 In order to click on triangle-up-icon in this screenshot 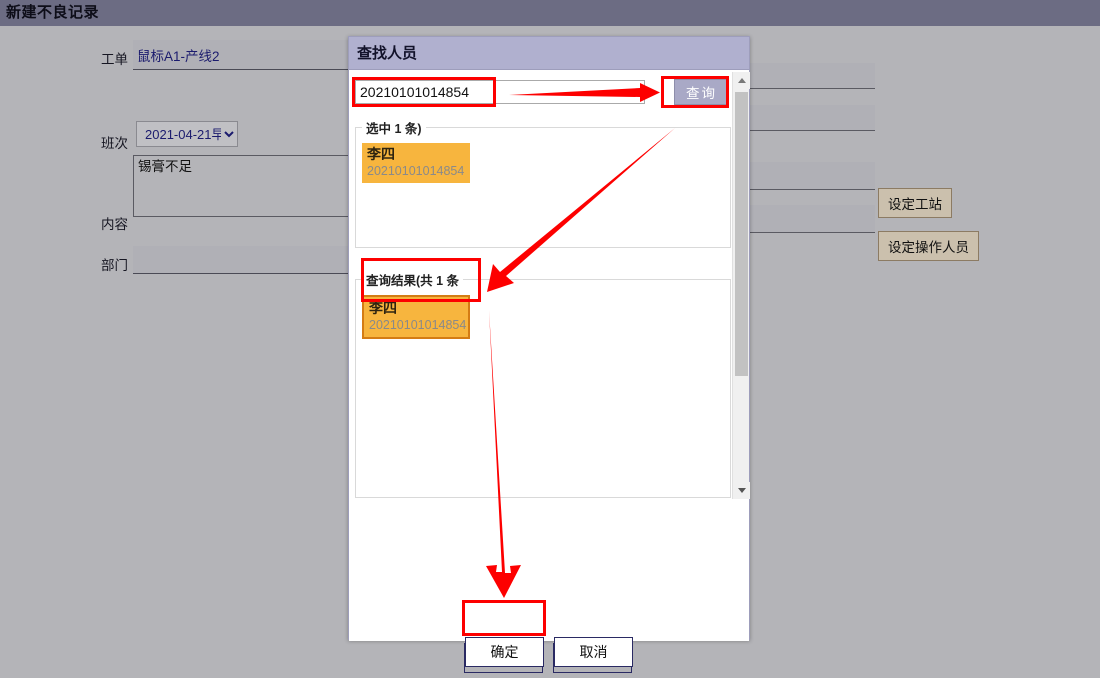, I will do `click(741, 80)`.